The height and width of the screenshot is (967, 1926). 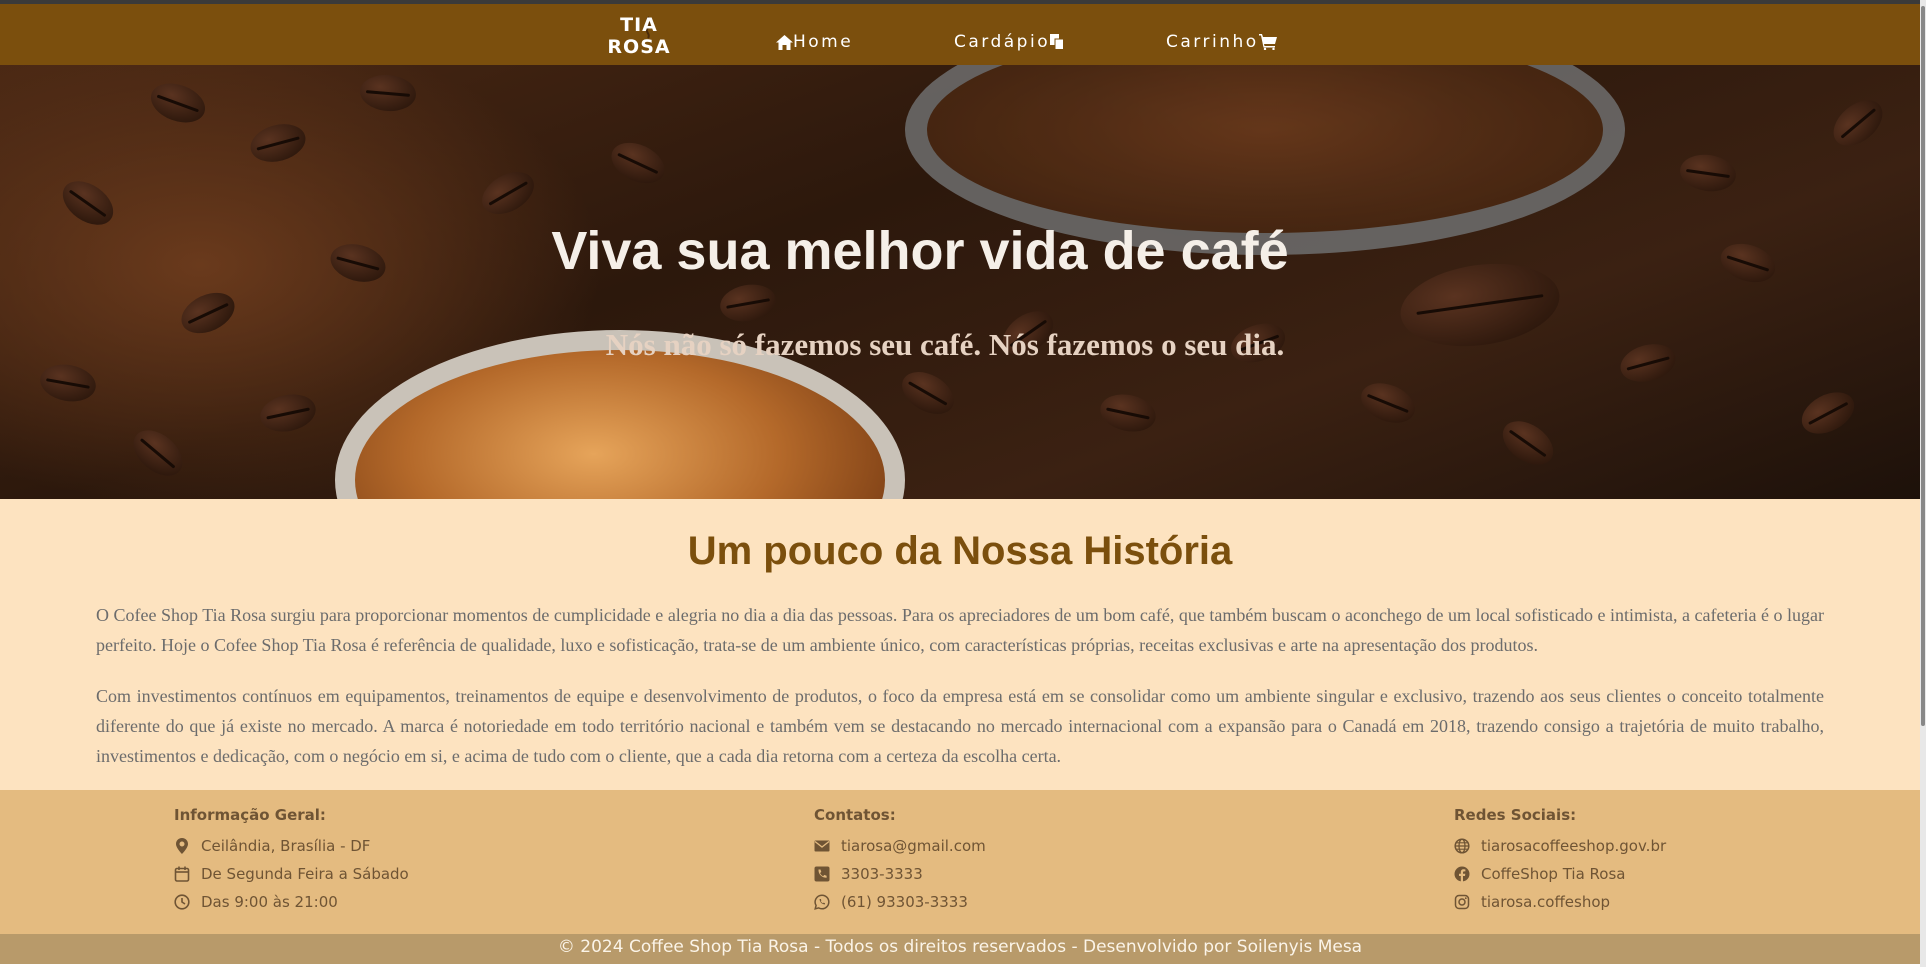 What do you see at coordinates (1267, 42) in the screenshot?
I see `cart-icon` at bounding box center [1267, 42].